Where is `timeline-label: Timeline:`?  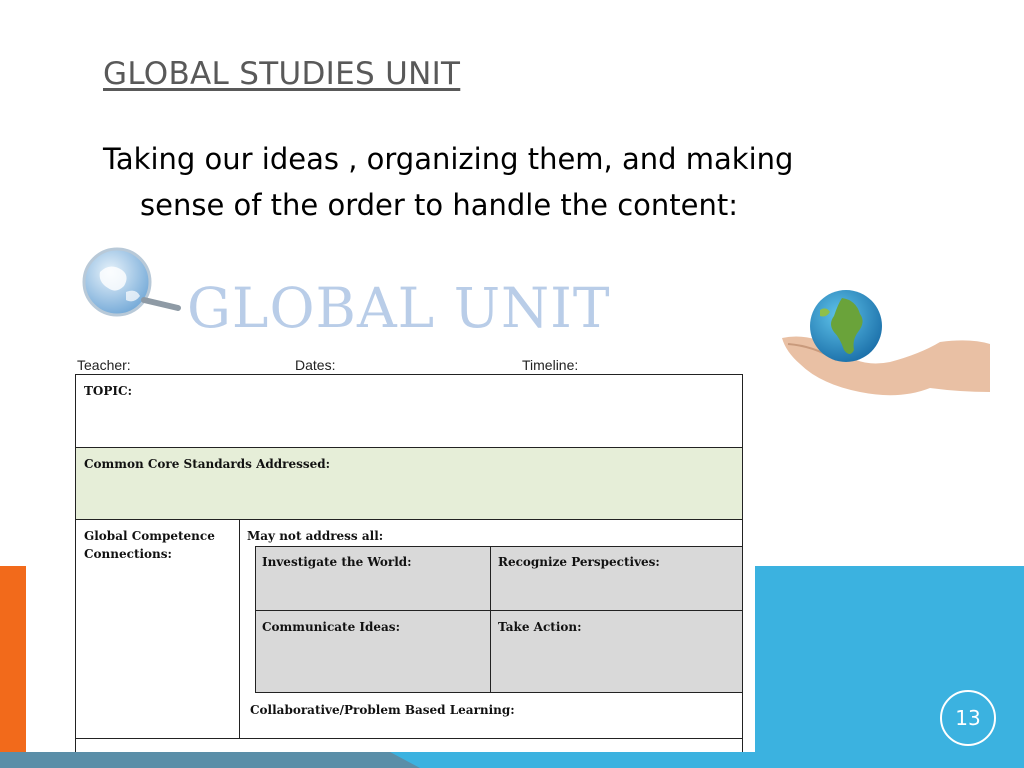 timeline-label: Timeline: is located at coordinates (550, 365).